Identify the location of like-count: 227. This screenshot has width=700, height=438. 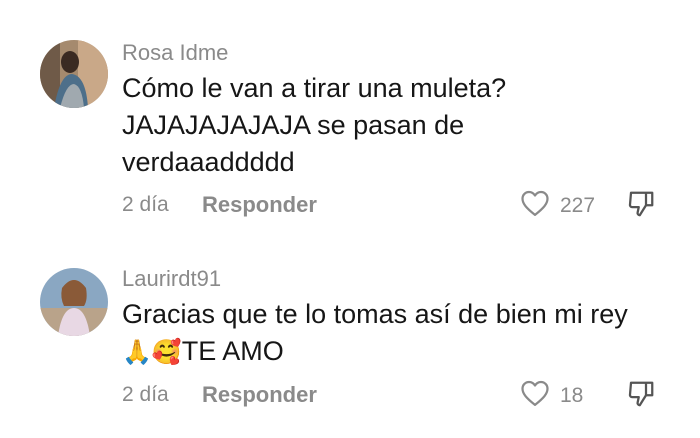
(578, 205).